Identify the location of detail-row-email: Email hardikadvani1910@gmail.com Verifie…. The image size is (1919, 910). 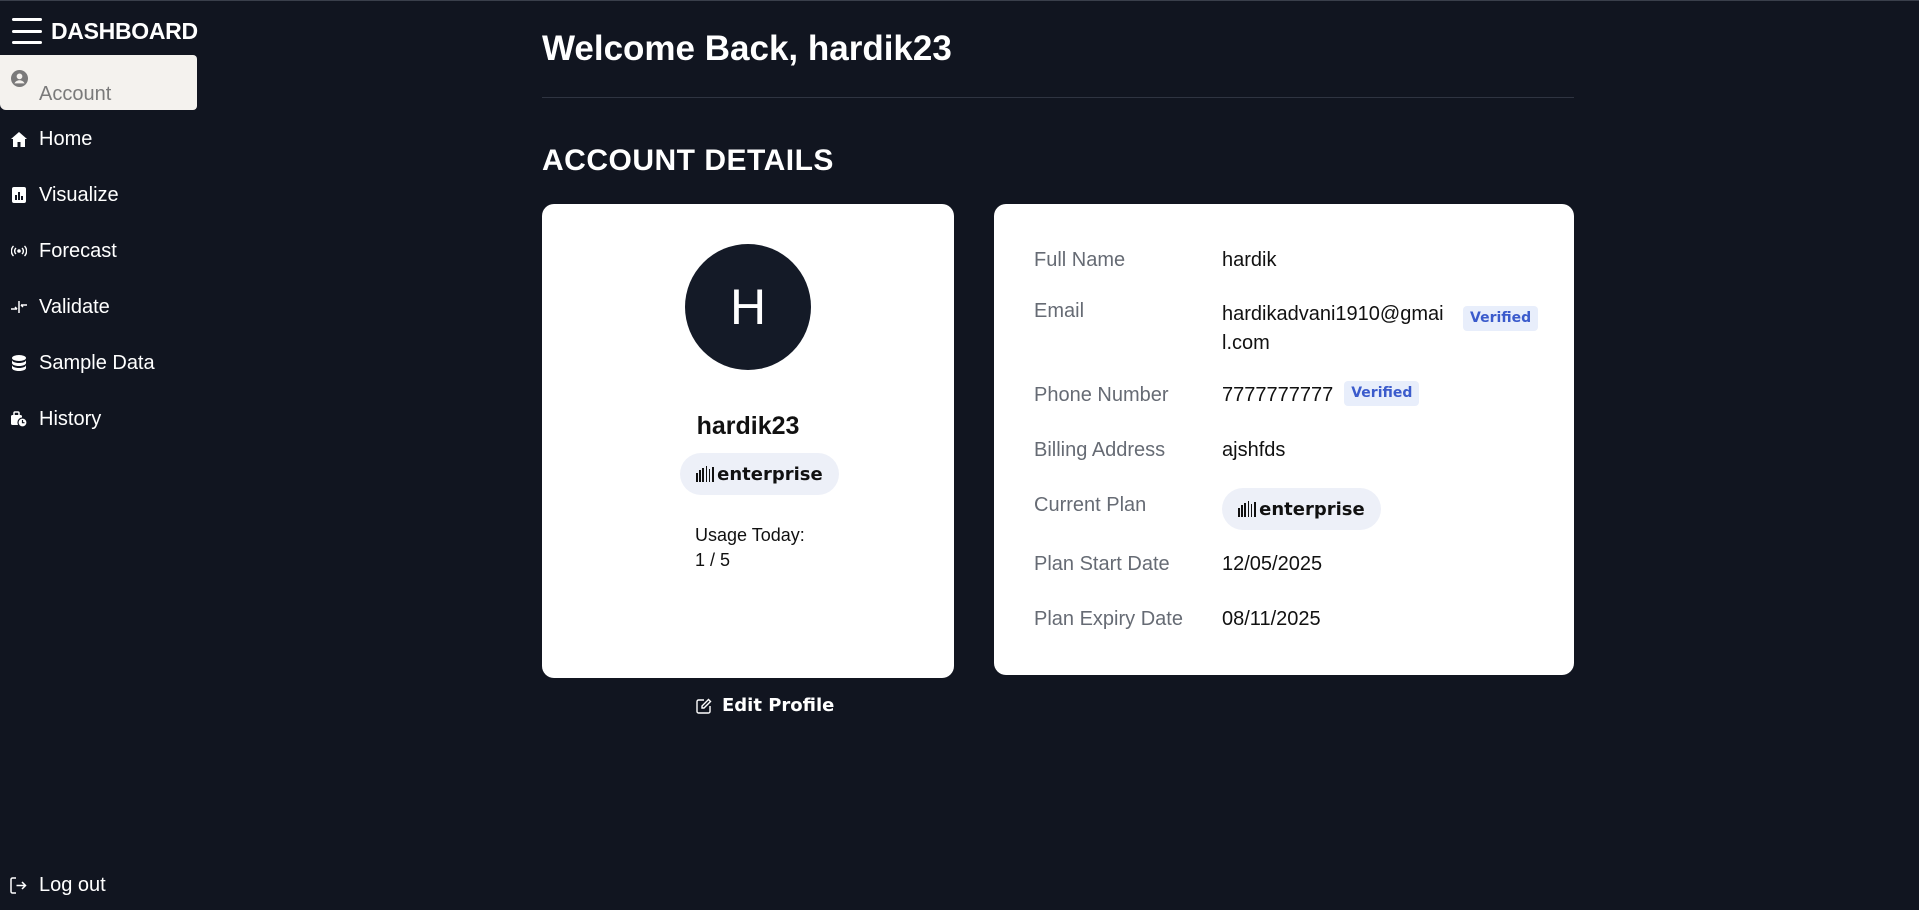
(1286, 329).